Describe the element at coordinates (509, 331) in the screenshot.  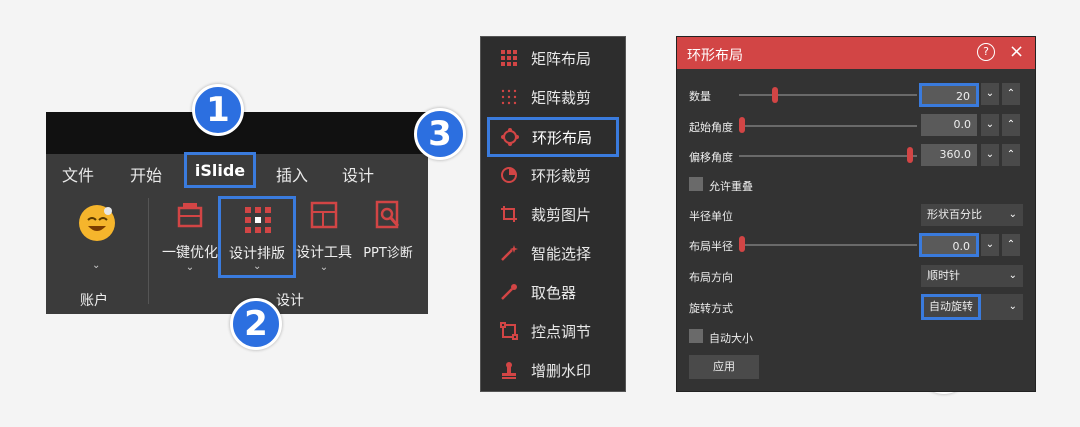
I see `handle-adjust-icon` at that location.